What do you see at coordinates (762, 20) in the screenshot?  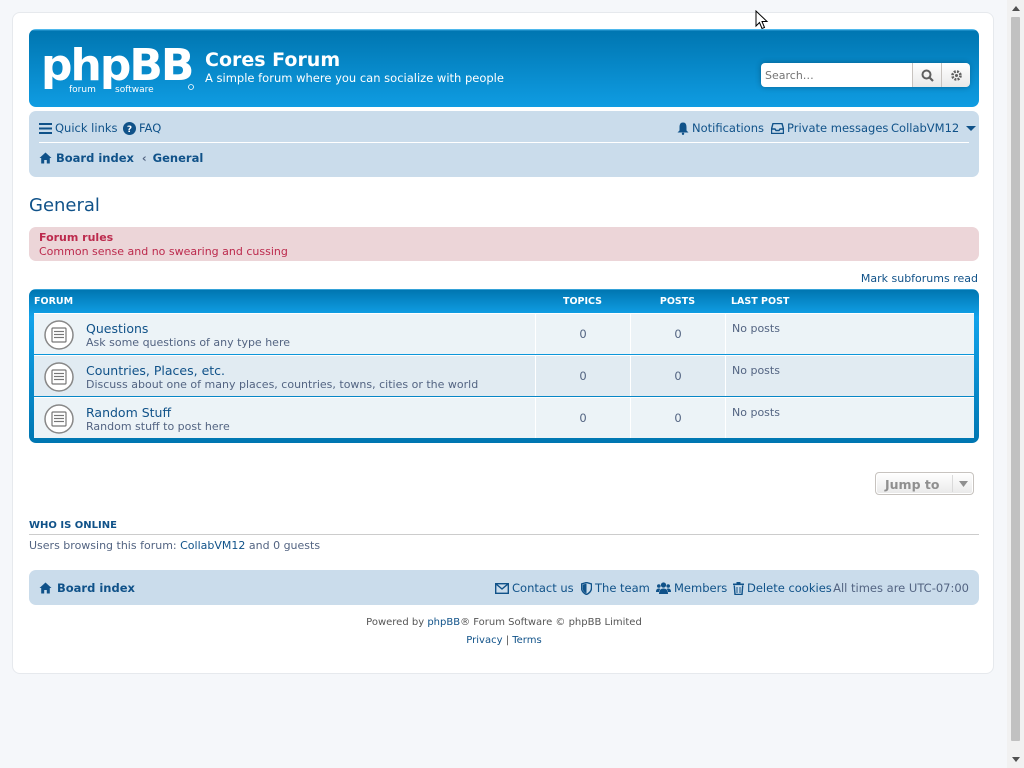 I see `mouse-cursor-icon` at bounding box center [762, 20].